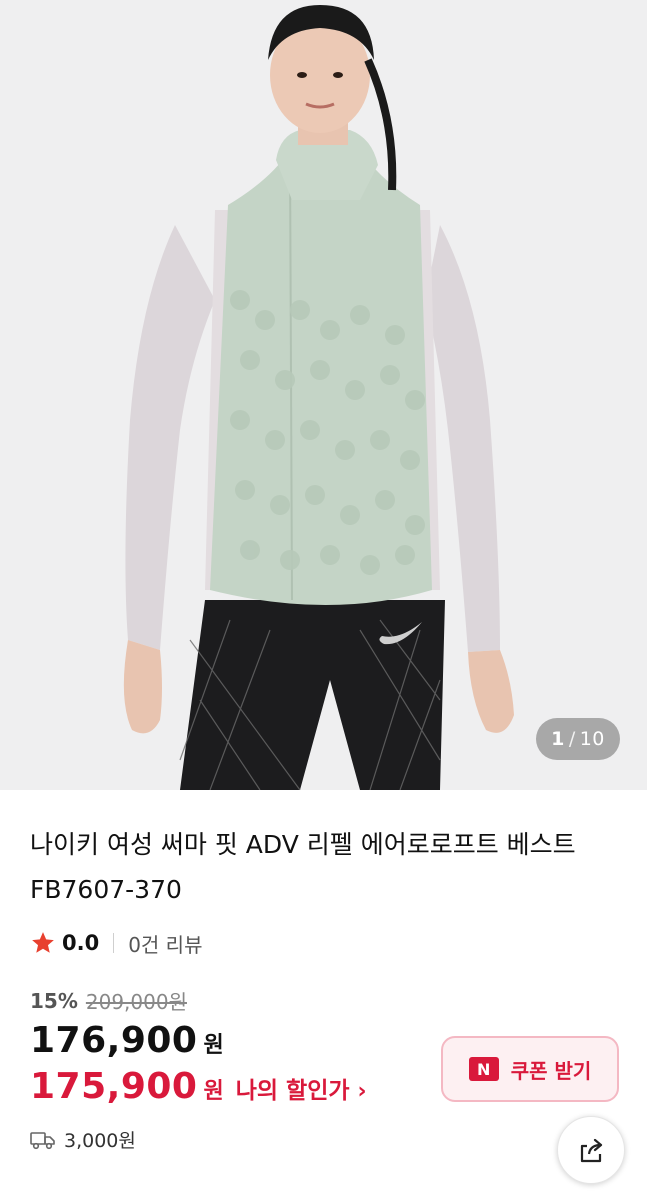 The width and height of the screenshot is (647, 1200). Describe the element at coordinates (483, 1069) in the screenshot. I see `n-pay-badge-icon: N` at that location.